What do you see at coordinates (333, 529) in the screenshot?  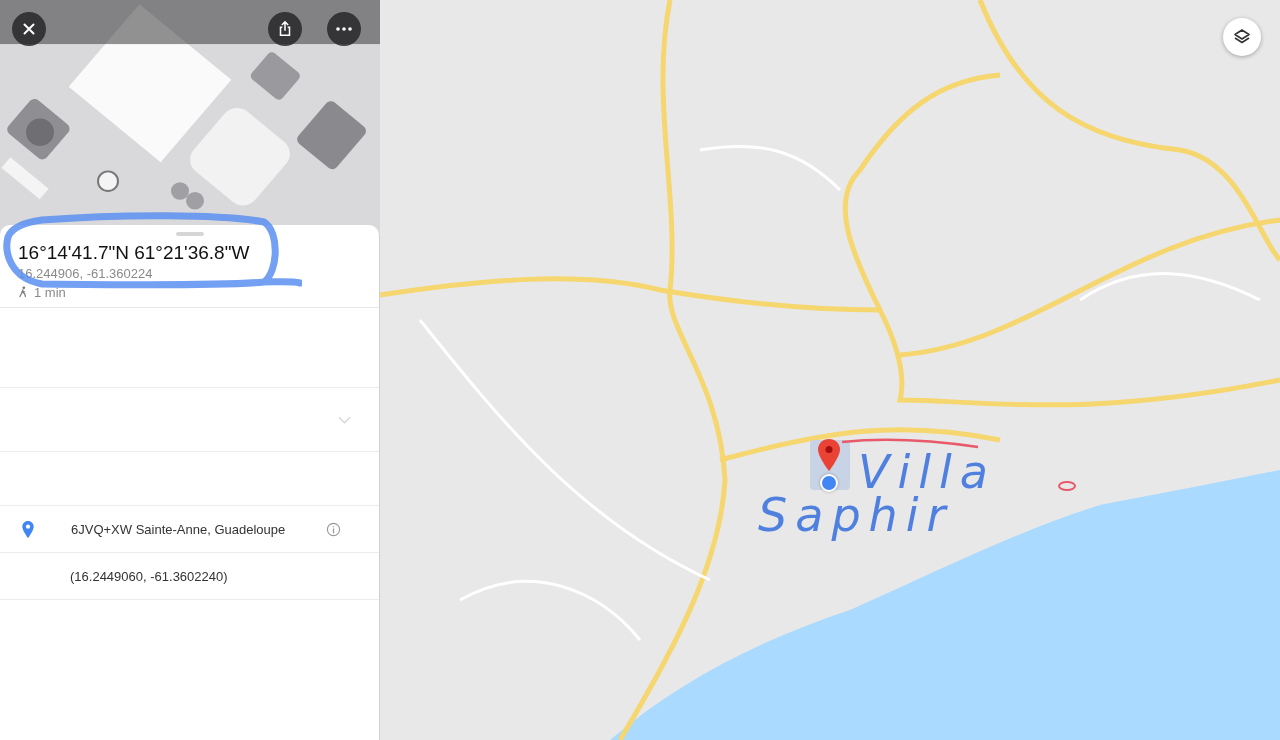 I see `info-icon` at bounding box center [333, 529].